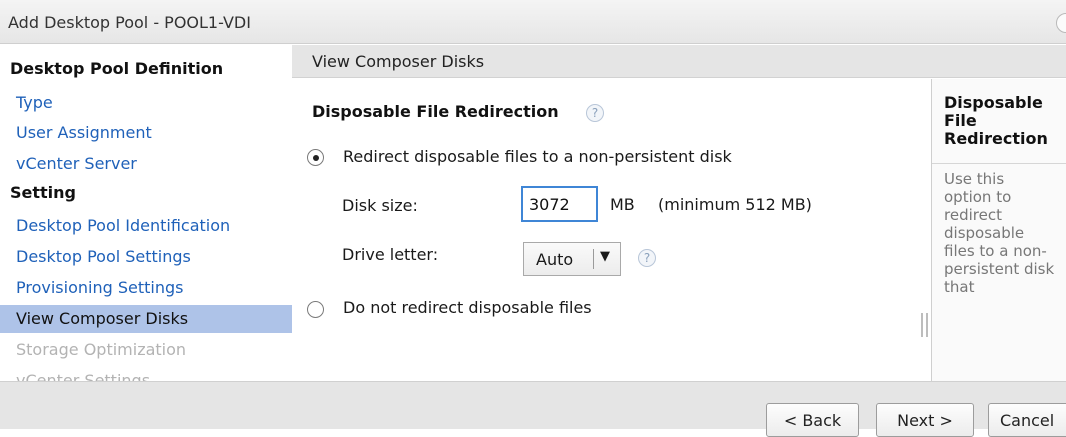  Describe the element at coordinates (43, 192) in the screenshot. I see `sidebar-section-setting: Setting` at that location.